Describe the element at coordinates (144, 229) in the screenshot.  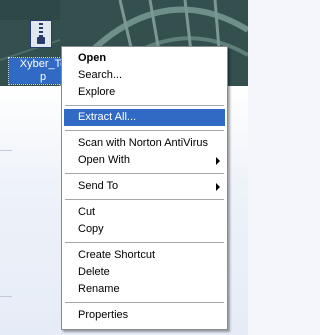
I see `menu-item-copy: Copy` at that location.